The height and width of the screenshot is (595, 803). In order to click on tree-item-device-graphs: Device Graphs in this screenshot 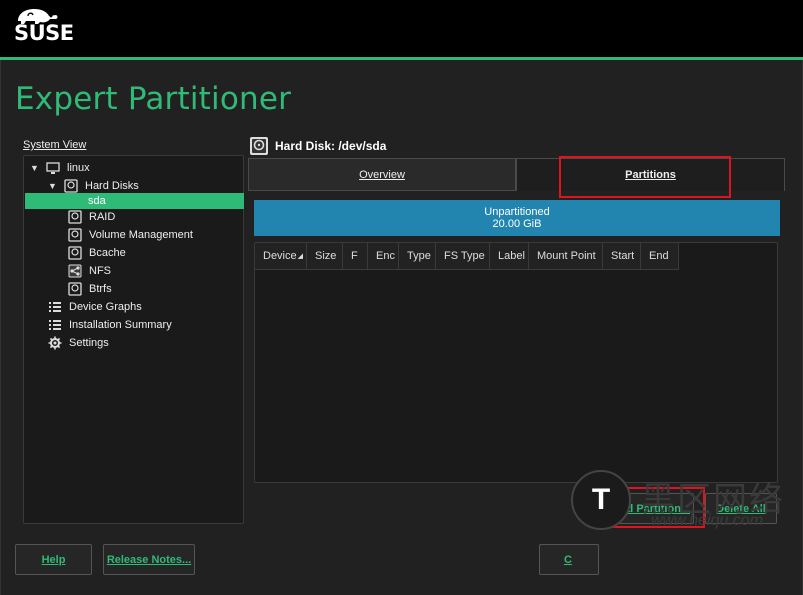, I will do `click(95, 307)`.